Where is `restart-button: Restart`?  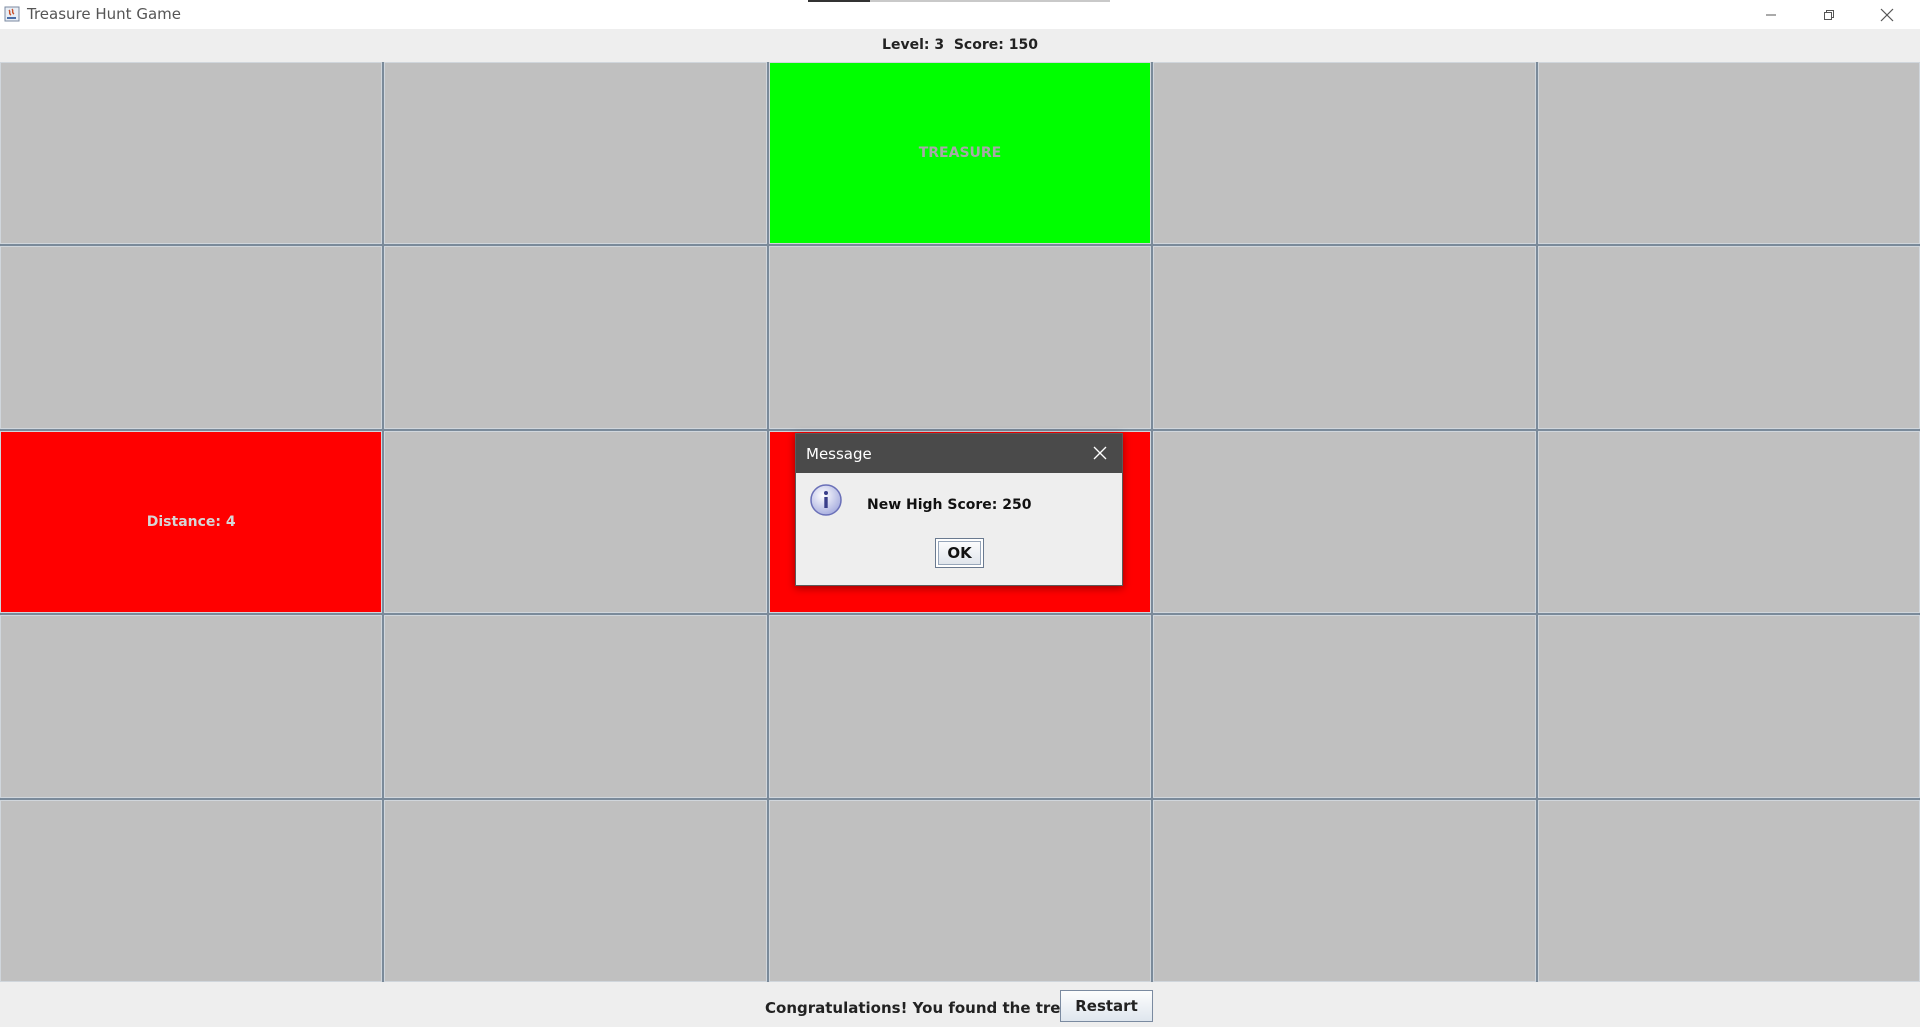 restart-button: Restart is located at coordinates (1106, 1006).